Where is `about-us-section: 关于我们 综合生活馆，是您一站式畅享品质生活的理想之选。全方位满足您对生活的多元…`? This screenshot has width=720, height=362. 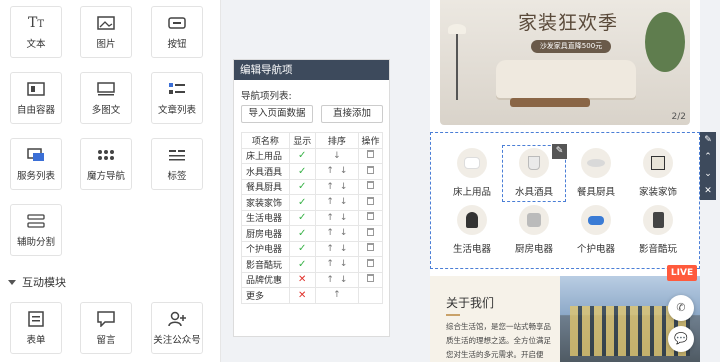 about-us-section: 关于我们 综合生活馆，是您一站式畅享品质生活的理想之选。全方位满足您对生活的多元… is located at coordinates (565, 319).